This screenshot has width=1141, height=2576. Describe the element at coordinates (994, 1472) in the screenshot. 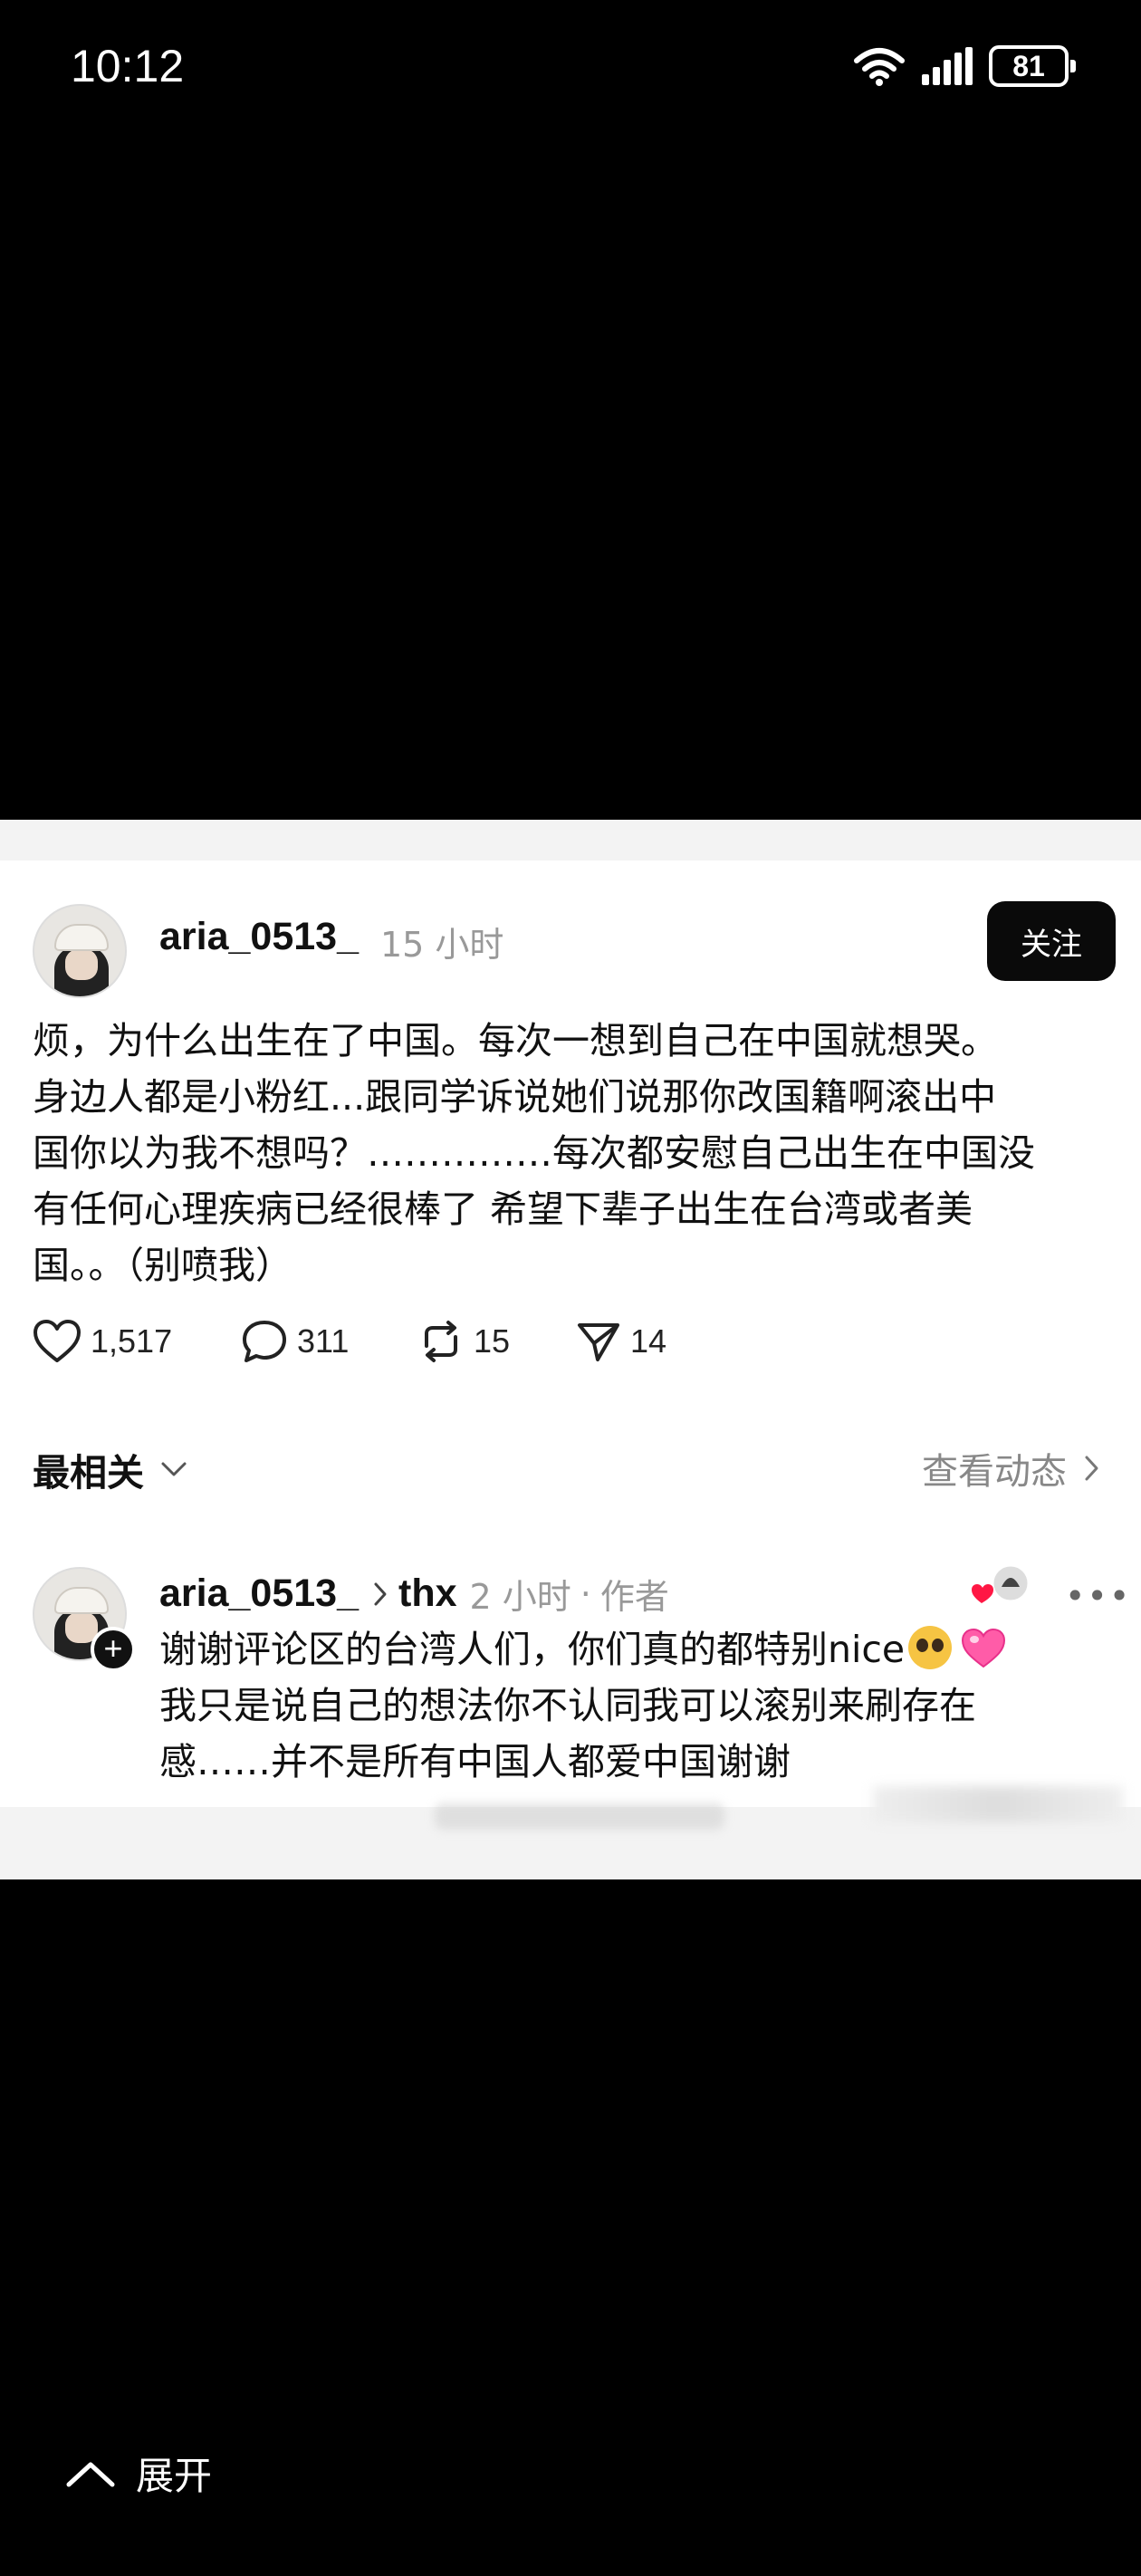

I see `activity-label: 查看动态` at that location.